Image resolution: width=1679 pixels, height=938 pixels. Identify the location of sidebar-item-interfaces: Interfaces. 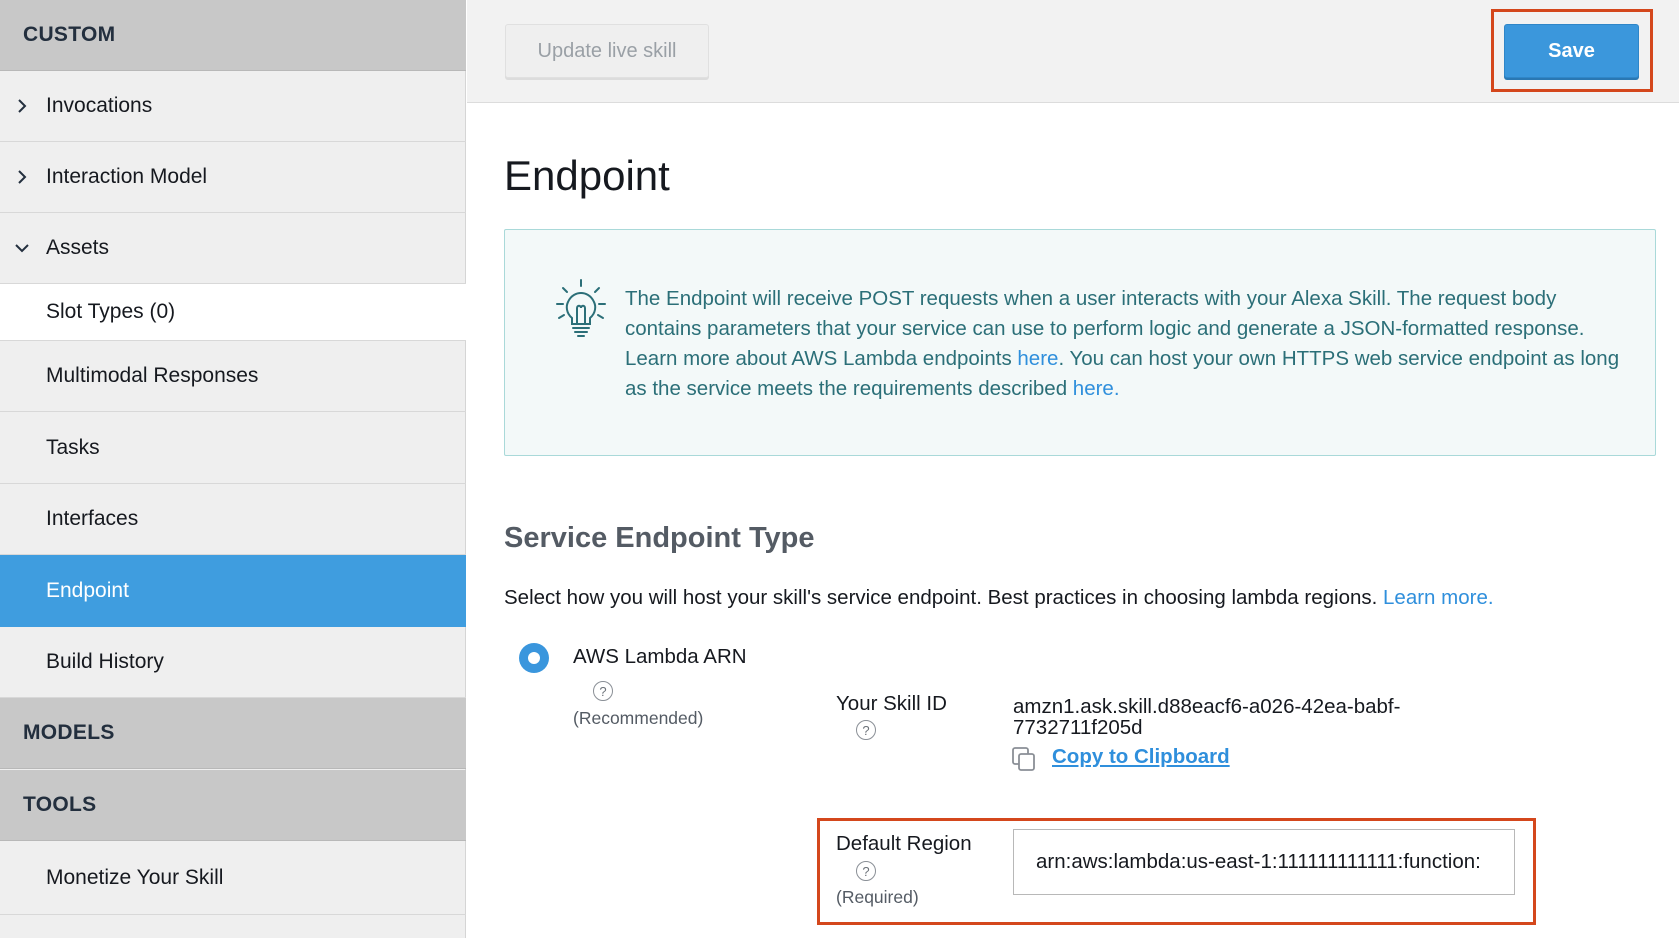
(233, 519).